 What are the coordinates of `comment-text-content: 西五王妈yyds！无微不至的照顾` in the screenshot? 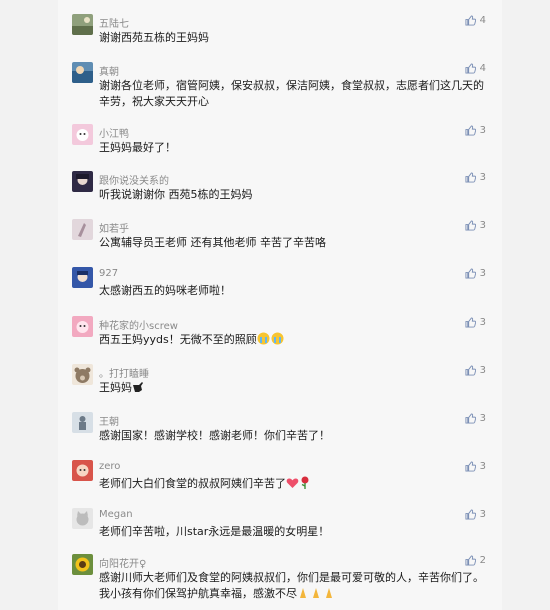 It's located at (178, 339).